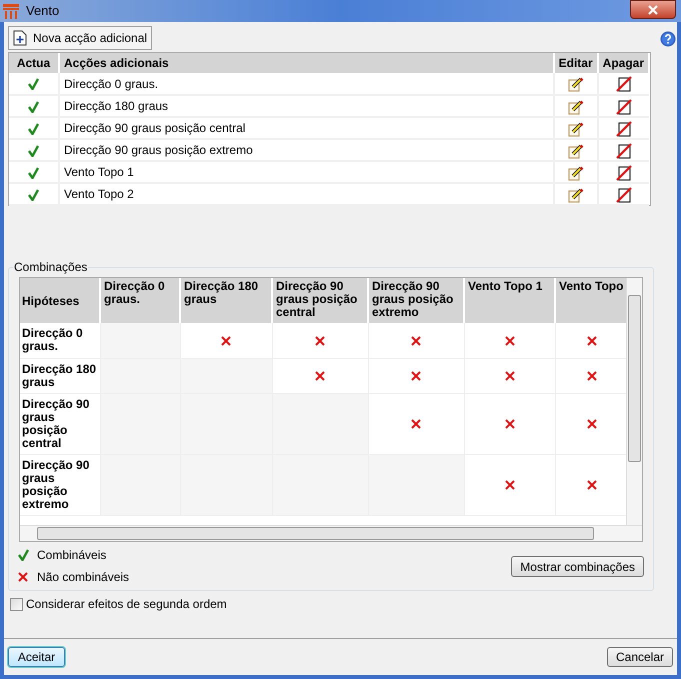 This screenshot has width=681, height=679. Describe the element at coordinates (640, 657) in the screenshot. I see `cancel-button: Cancelar` at that location.